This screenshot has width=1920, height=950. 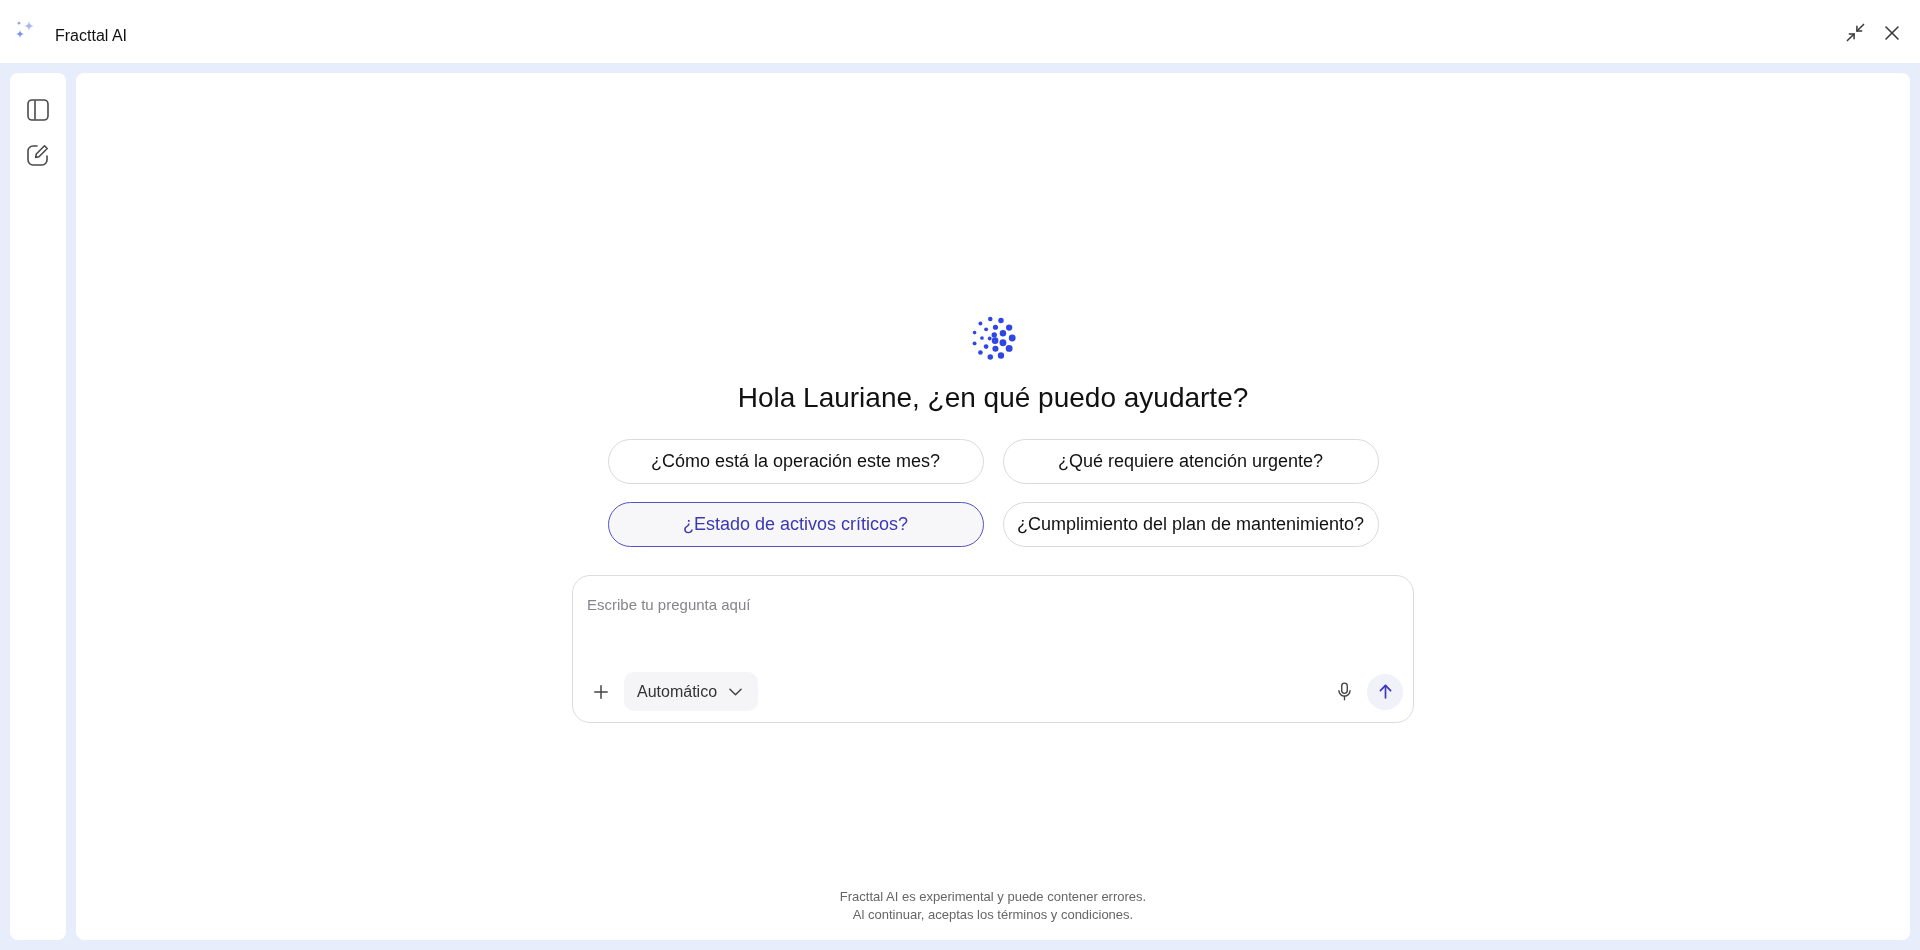 What do you see at coordinates (1190, 461) in the screenshot?
I see `suggestion-chip: ¿Qué requiere atención urgente?` at bounding box center [1190, 461].